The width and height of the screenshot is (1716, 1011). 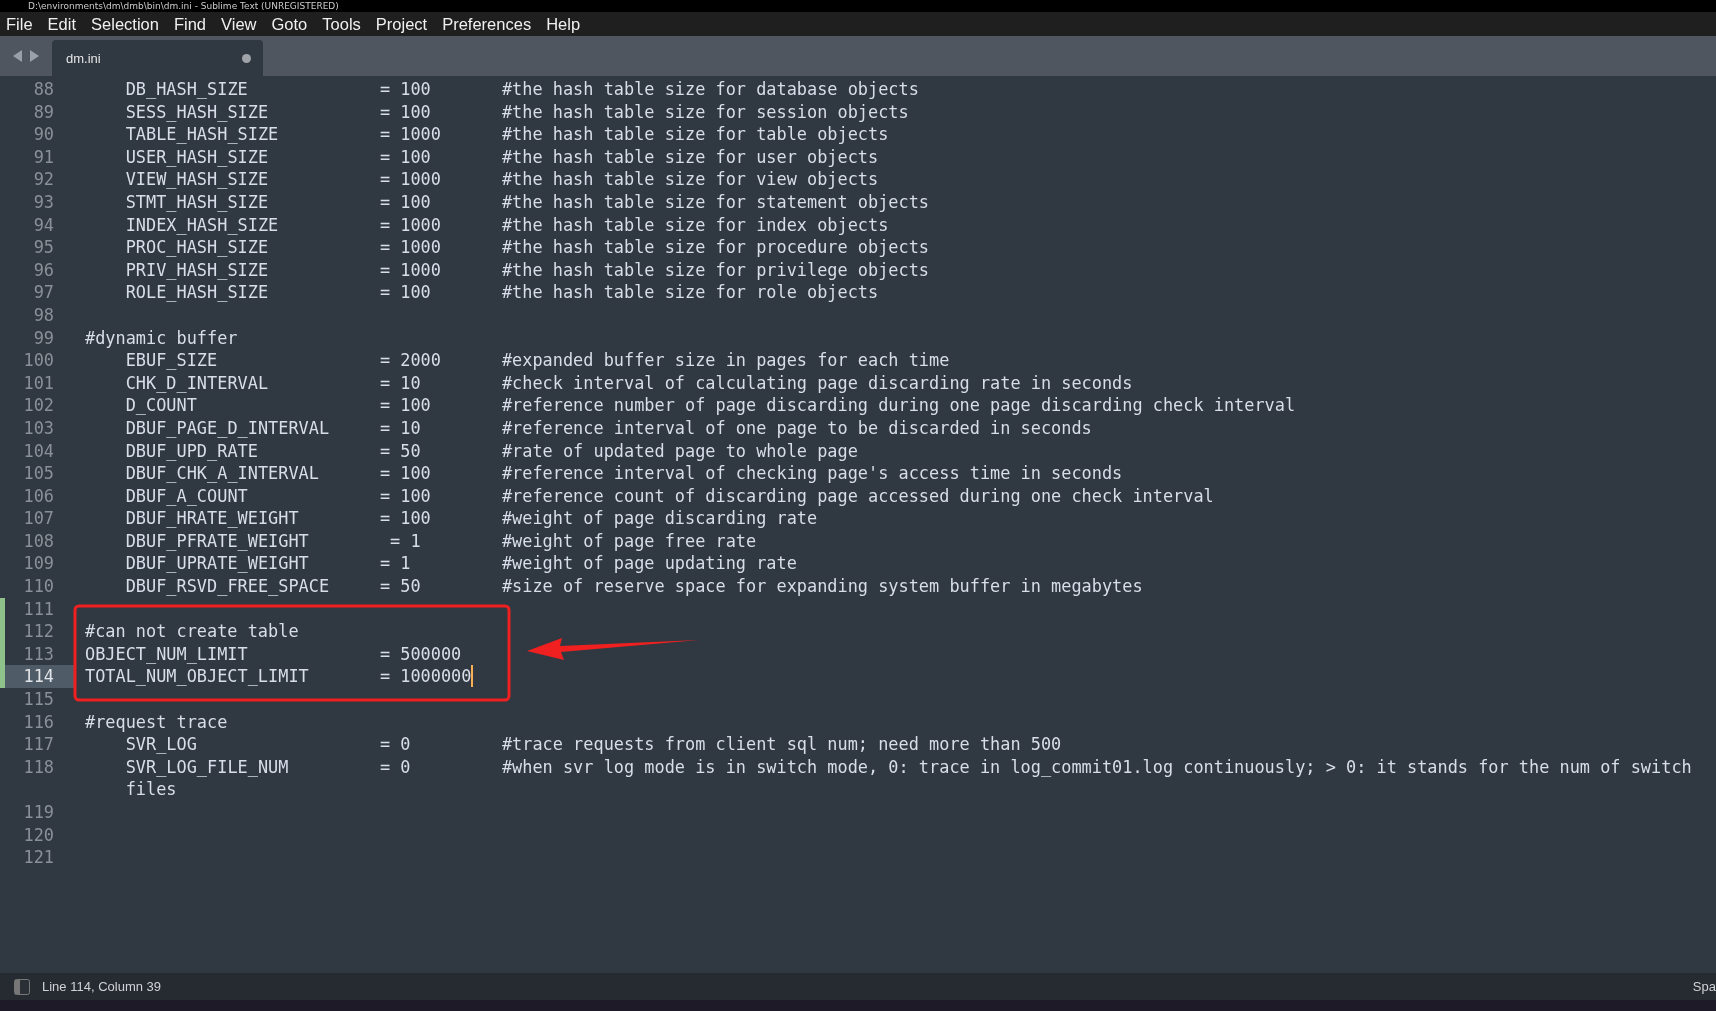 I want to click on code-line: PRIV_HASH_SIZE = 1000 #the hash table size for privilege objects, so click(x=527, y=270).